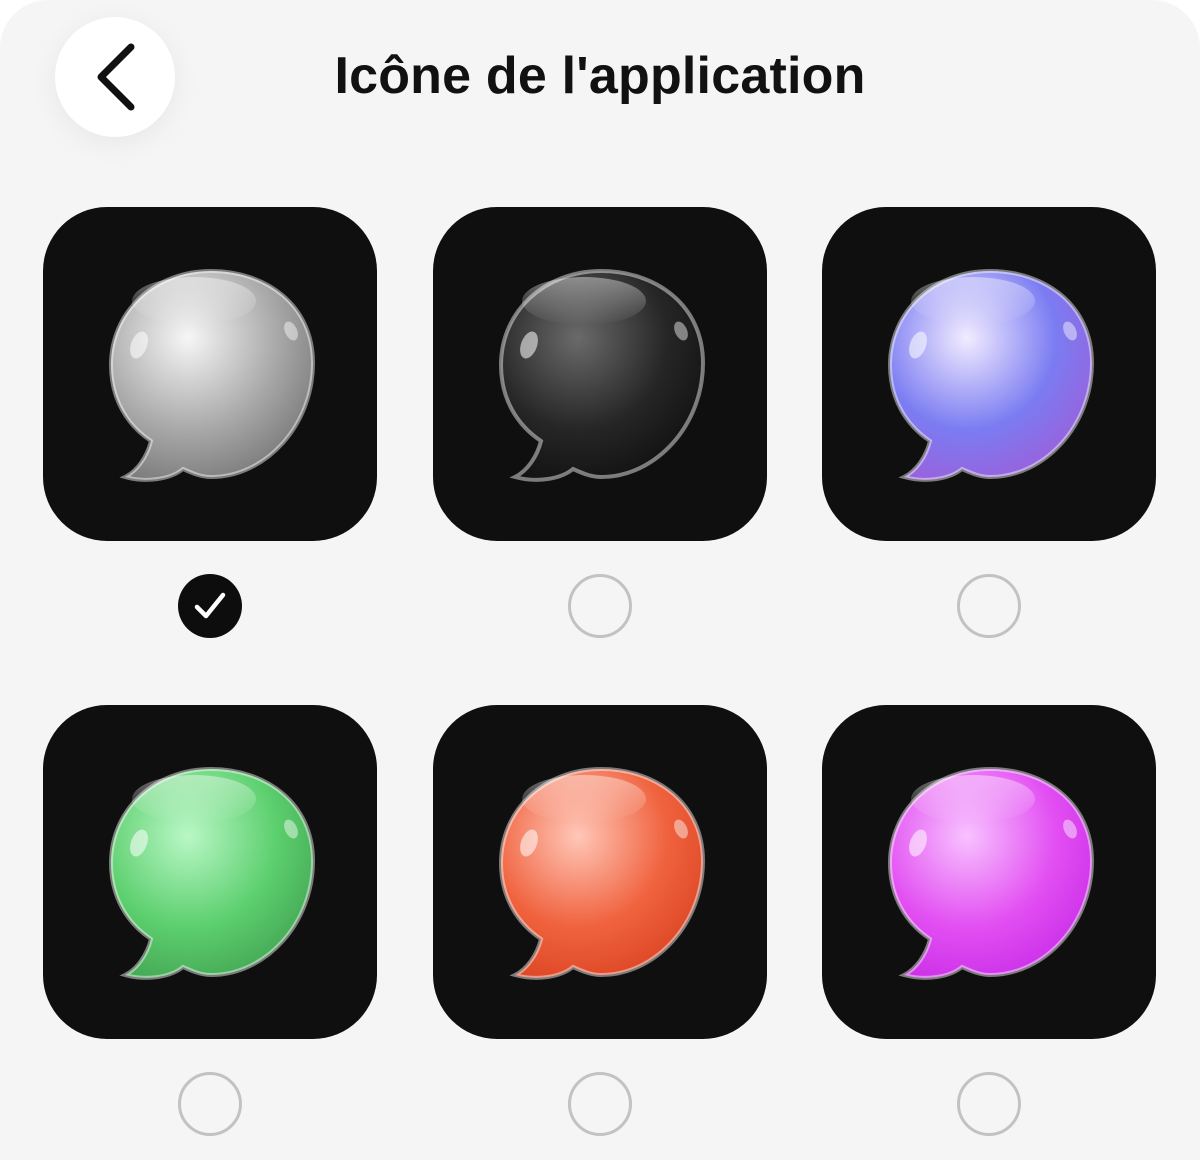 The height and width of the screenshot is (1160, 1200). I want to click on icon-preview-silver, so click(210, 374).